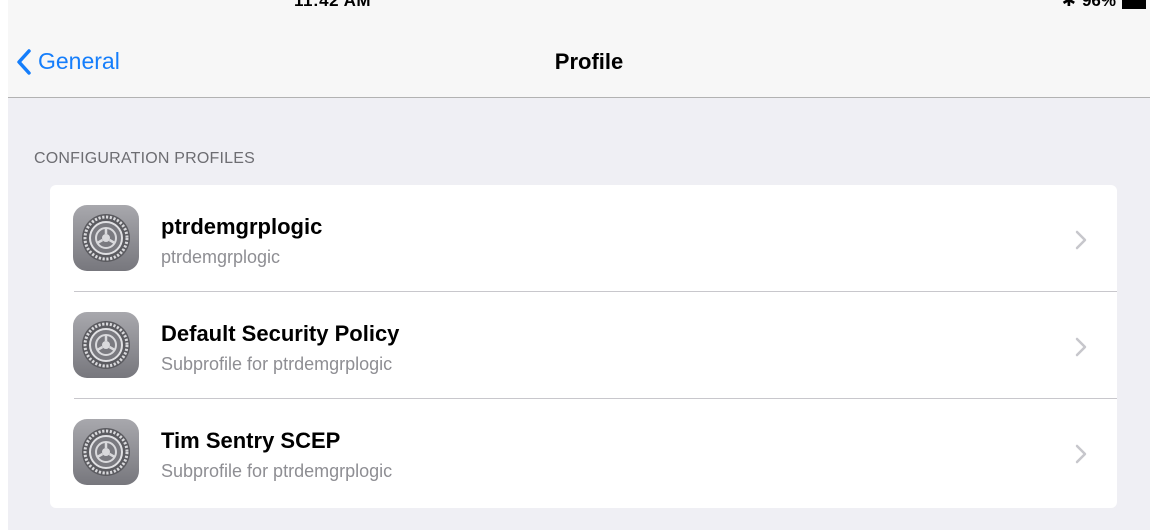 This screenshot has width=1150, height=530. I want to click on status-time: 11:42 AM, so click(333, 5).